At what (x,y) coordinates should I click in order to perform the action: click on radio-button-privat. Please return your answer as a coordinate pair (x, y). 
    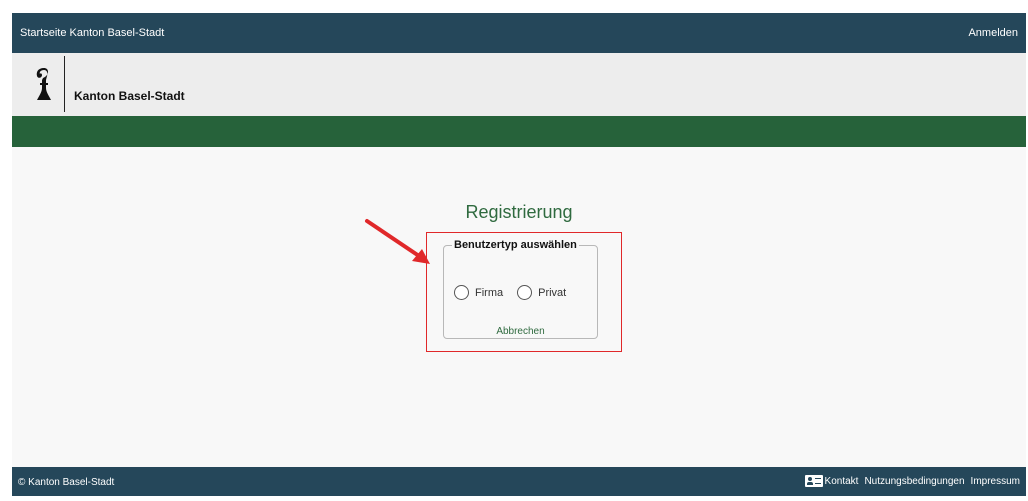
    Looking at the image, I should click on (525, 292).